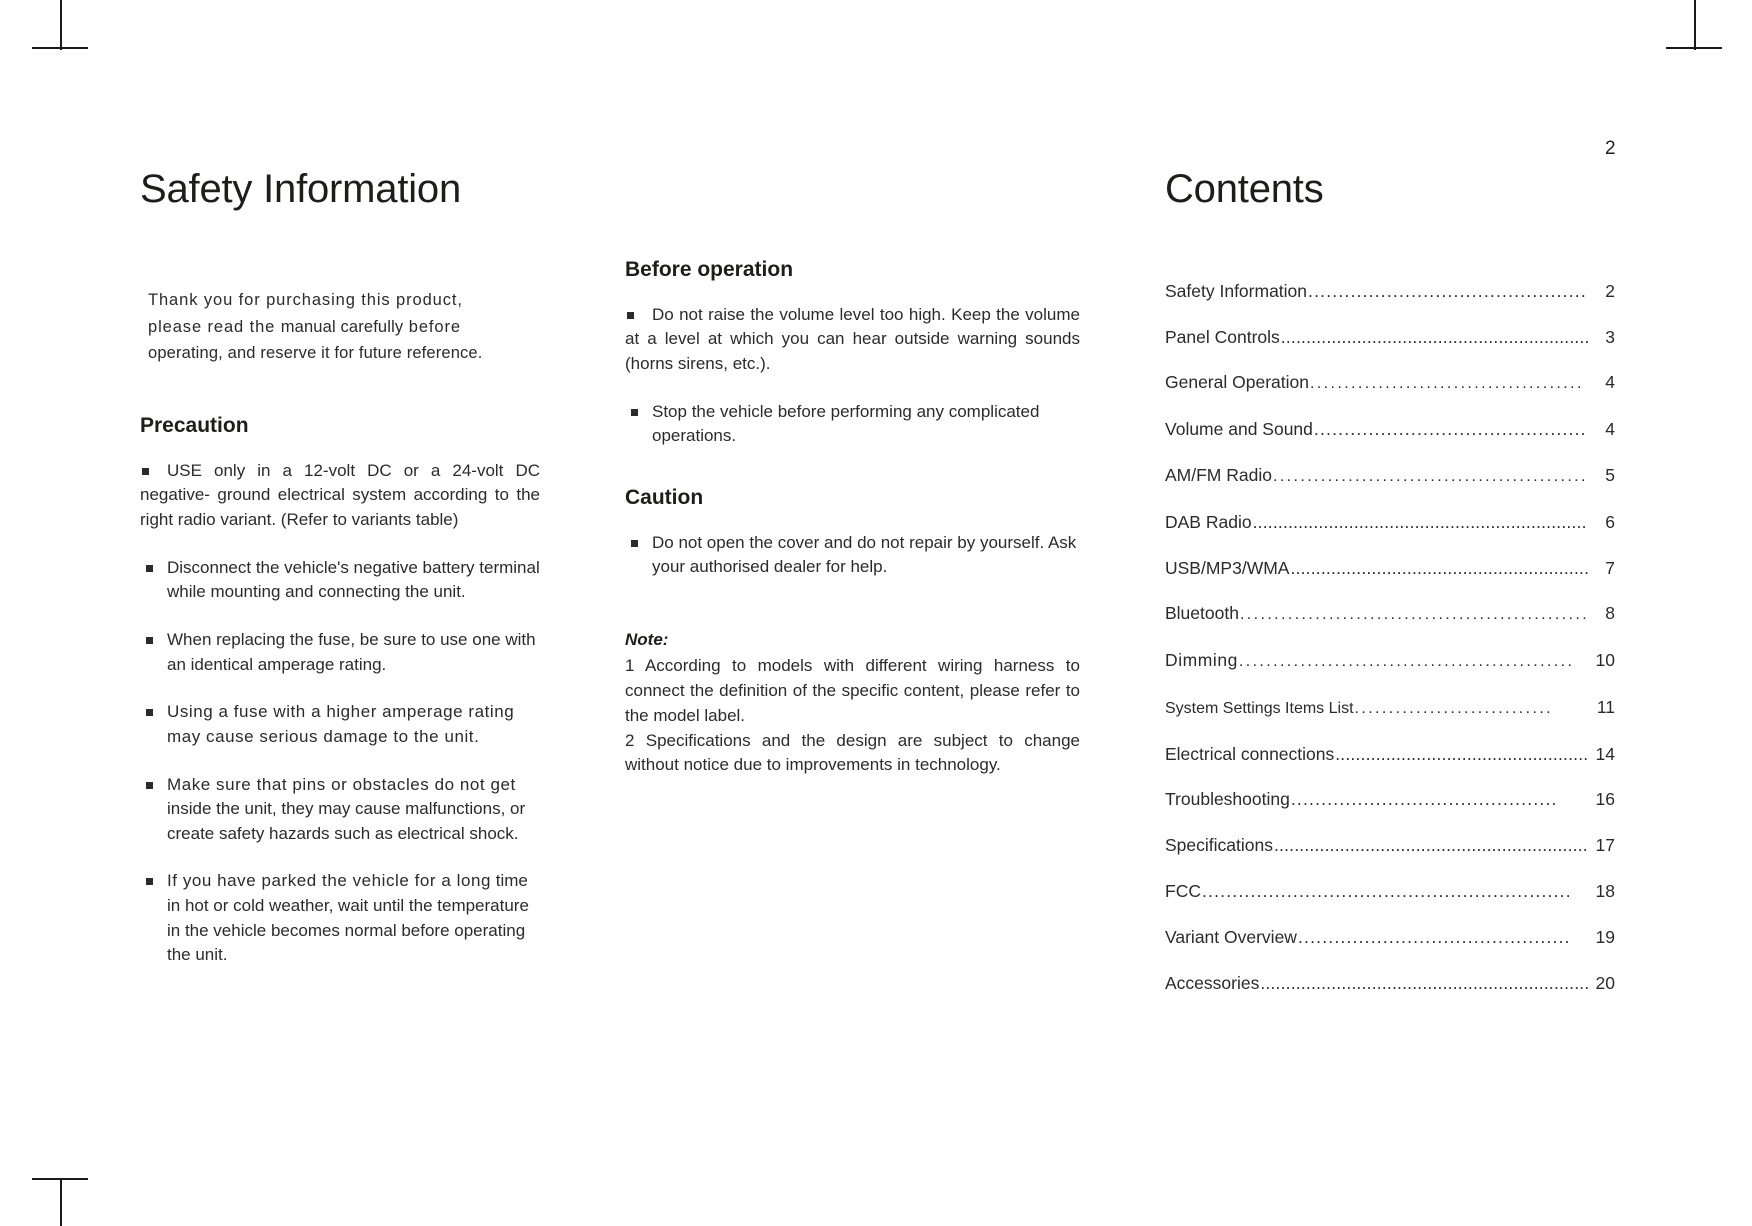 The width and height of the screenshot is (1752, 1226). What do you see at coordinates (1610, 613) in the screenshot?
I see `toc-entry-page: 8` at bounding box center [1610, 613].